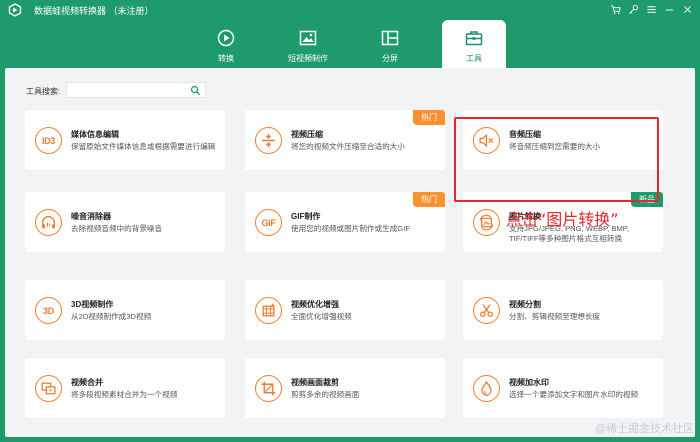 This screenshot has height=442, width=700. I want to click on enhance-icon, so click(268, 310).